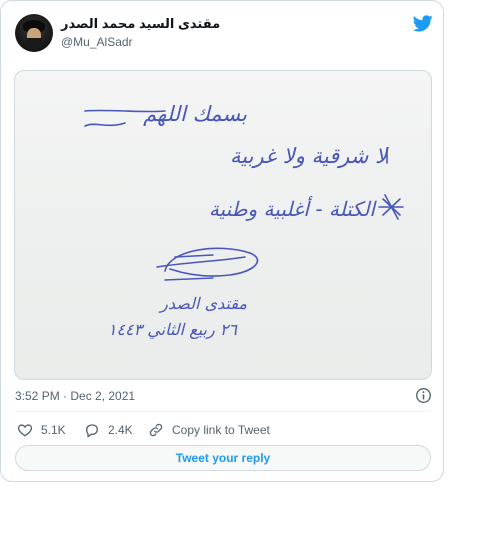  What do you see at coordinates (309, 156) in the screenshot?
I see `handwriting-line-2: لا شرقية ولا غربية` at bounding box center [309, 156].